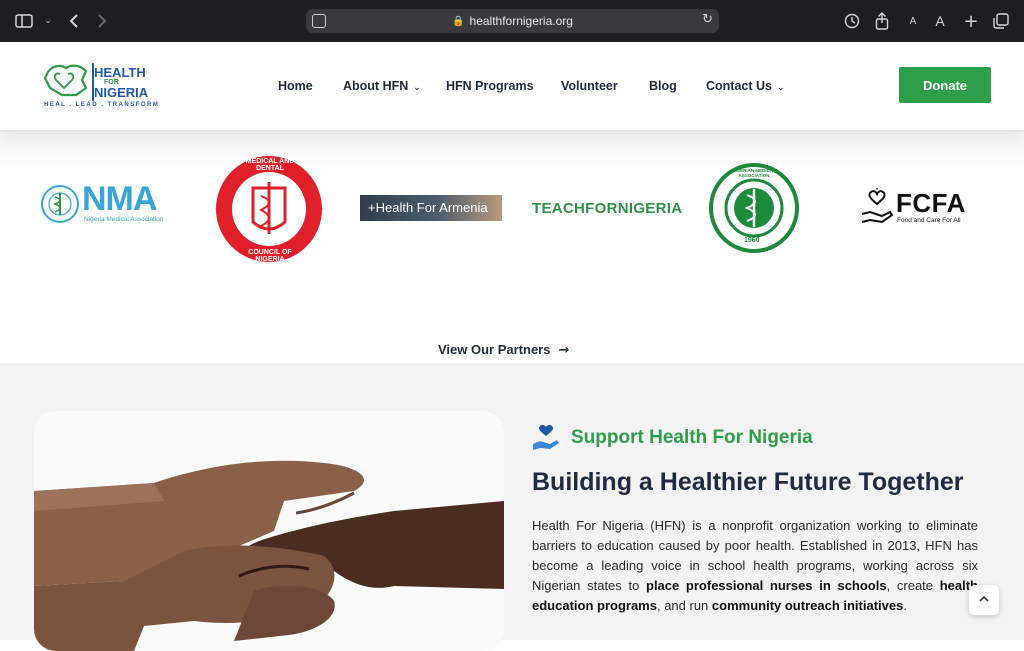  What do you see at coordinates (458, 21) in the screenshot?
I see `lock-icon: 🔒` at bounding box center [458, 21].